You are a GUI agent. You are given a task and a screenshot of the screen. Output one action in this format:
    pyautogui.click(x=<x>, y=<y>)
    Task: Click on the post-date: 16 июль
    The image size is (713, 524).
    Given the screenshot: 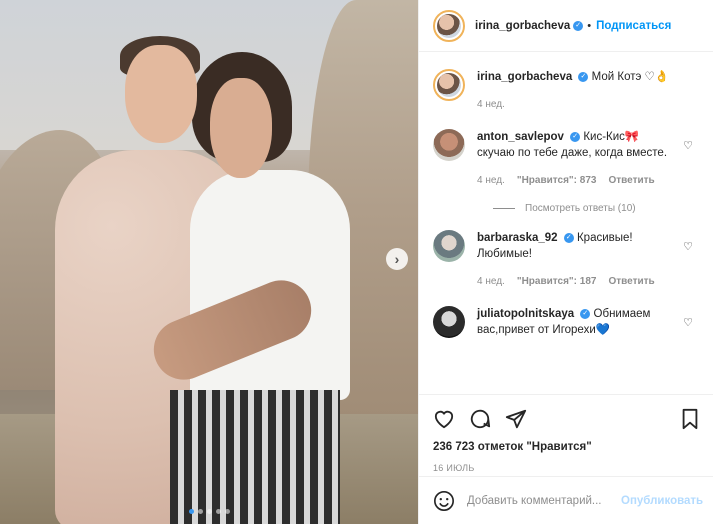 What is the action you would take?
    pyautogui.click(x=454, y=468)
    